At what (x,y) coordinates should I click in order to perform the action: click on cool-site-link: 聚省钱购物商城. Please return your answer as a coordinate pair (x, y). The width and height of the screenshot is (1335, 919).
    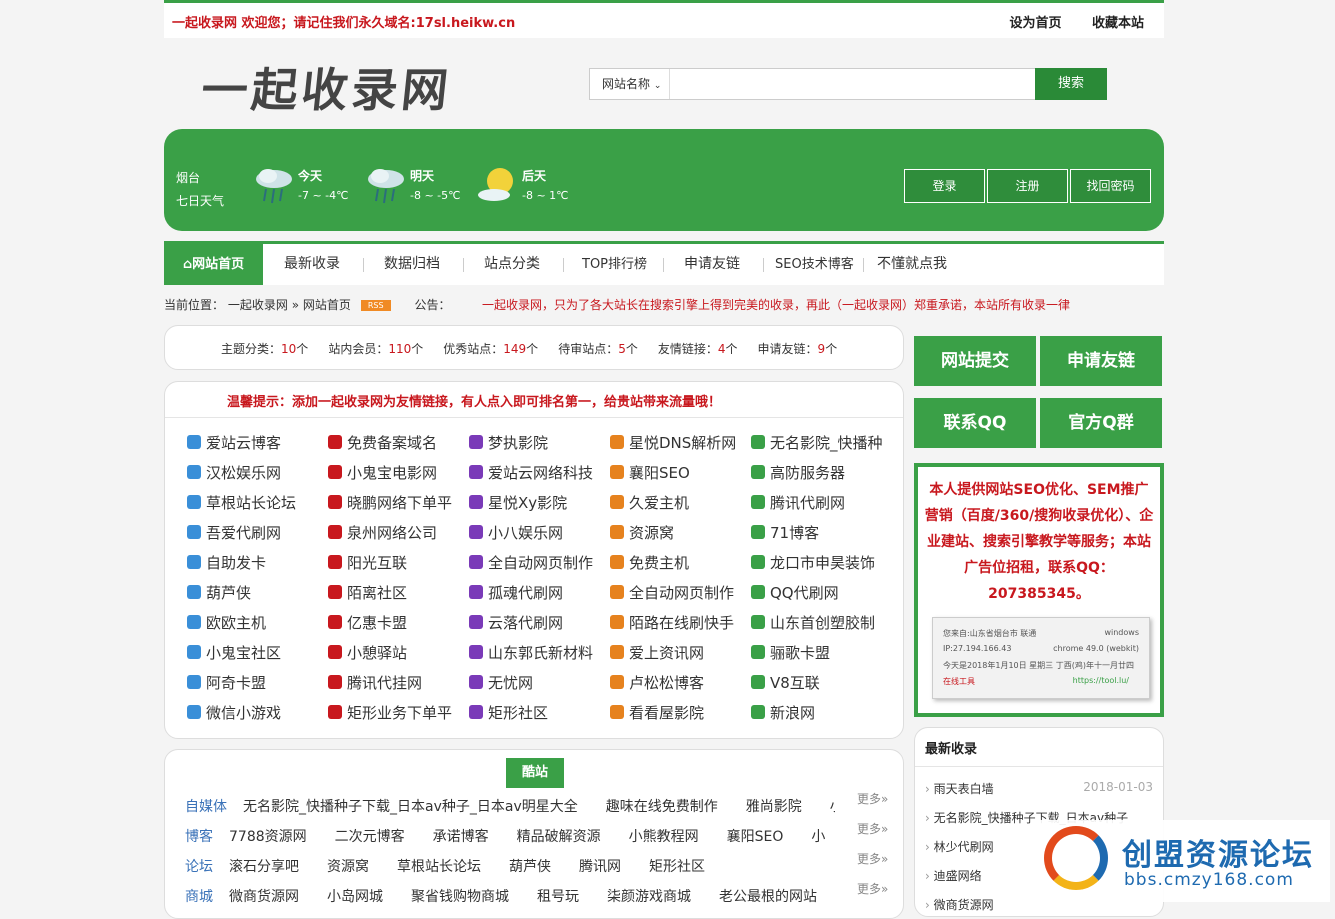
    Looking at the image, I should click on (460, 897).